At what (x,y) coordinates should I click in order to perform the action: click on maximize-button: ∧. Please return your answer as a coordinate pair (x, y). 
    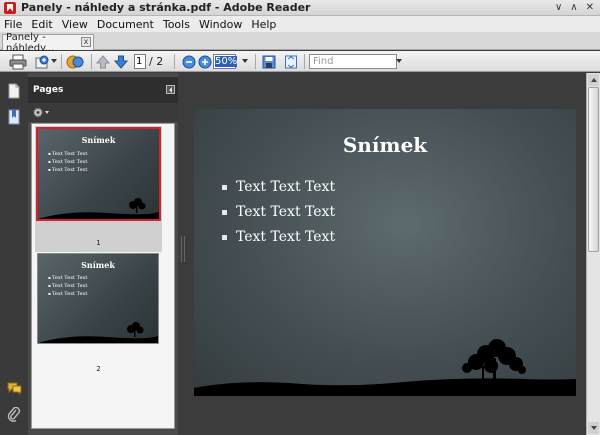
    Looking at the image, I should click on (573, 8).